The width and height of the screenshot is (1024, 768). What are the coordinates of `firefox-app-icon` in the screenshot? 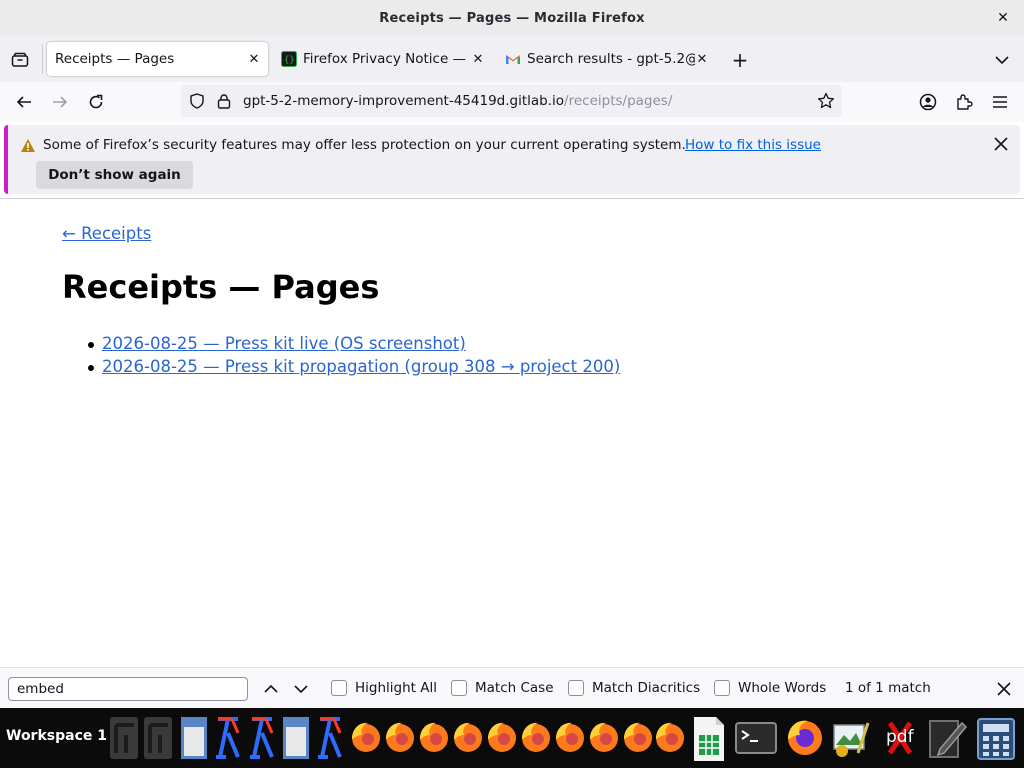 It's located at (804, 738).